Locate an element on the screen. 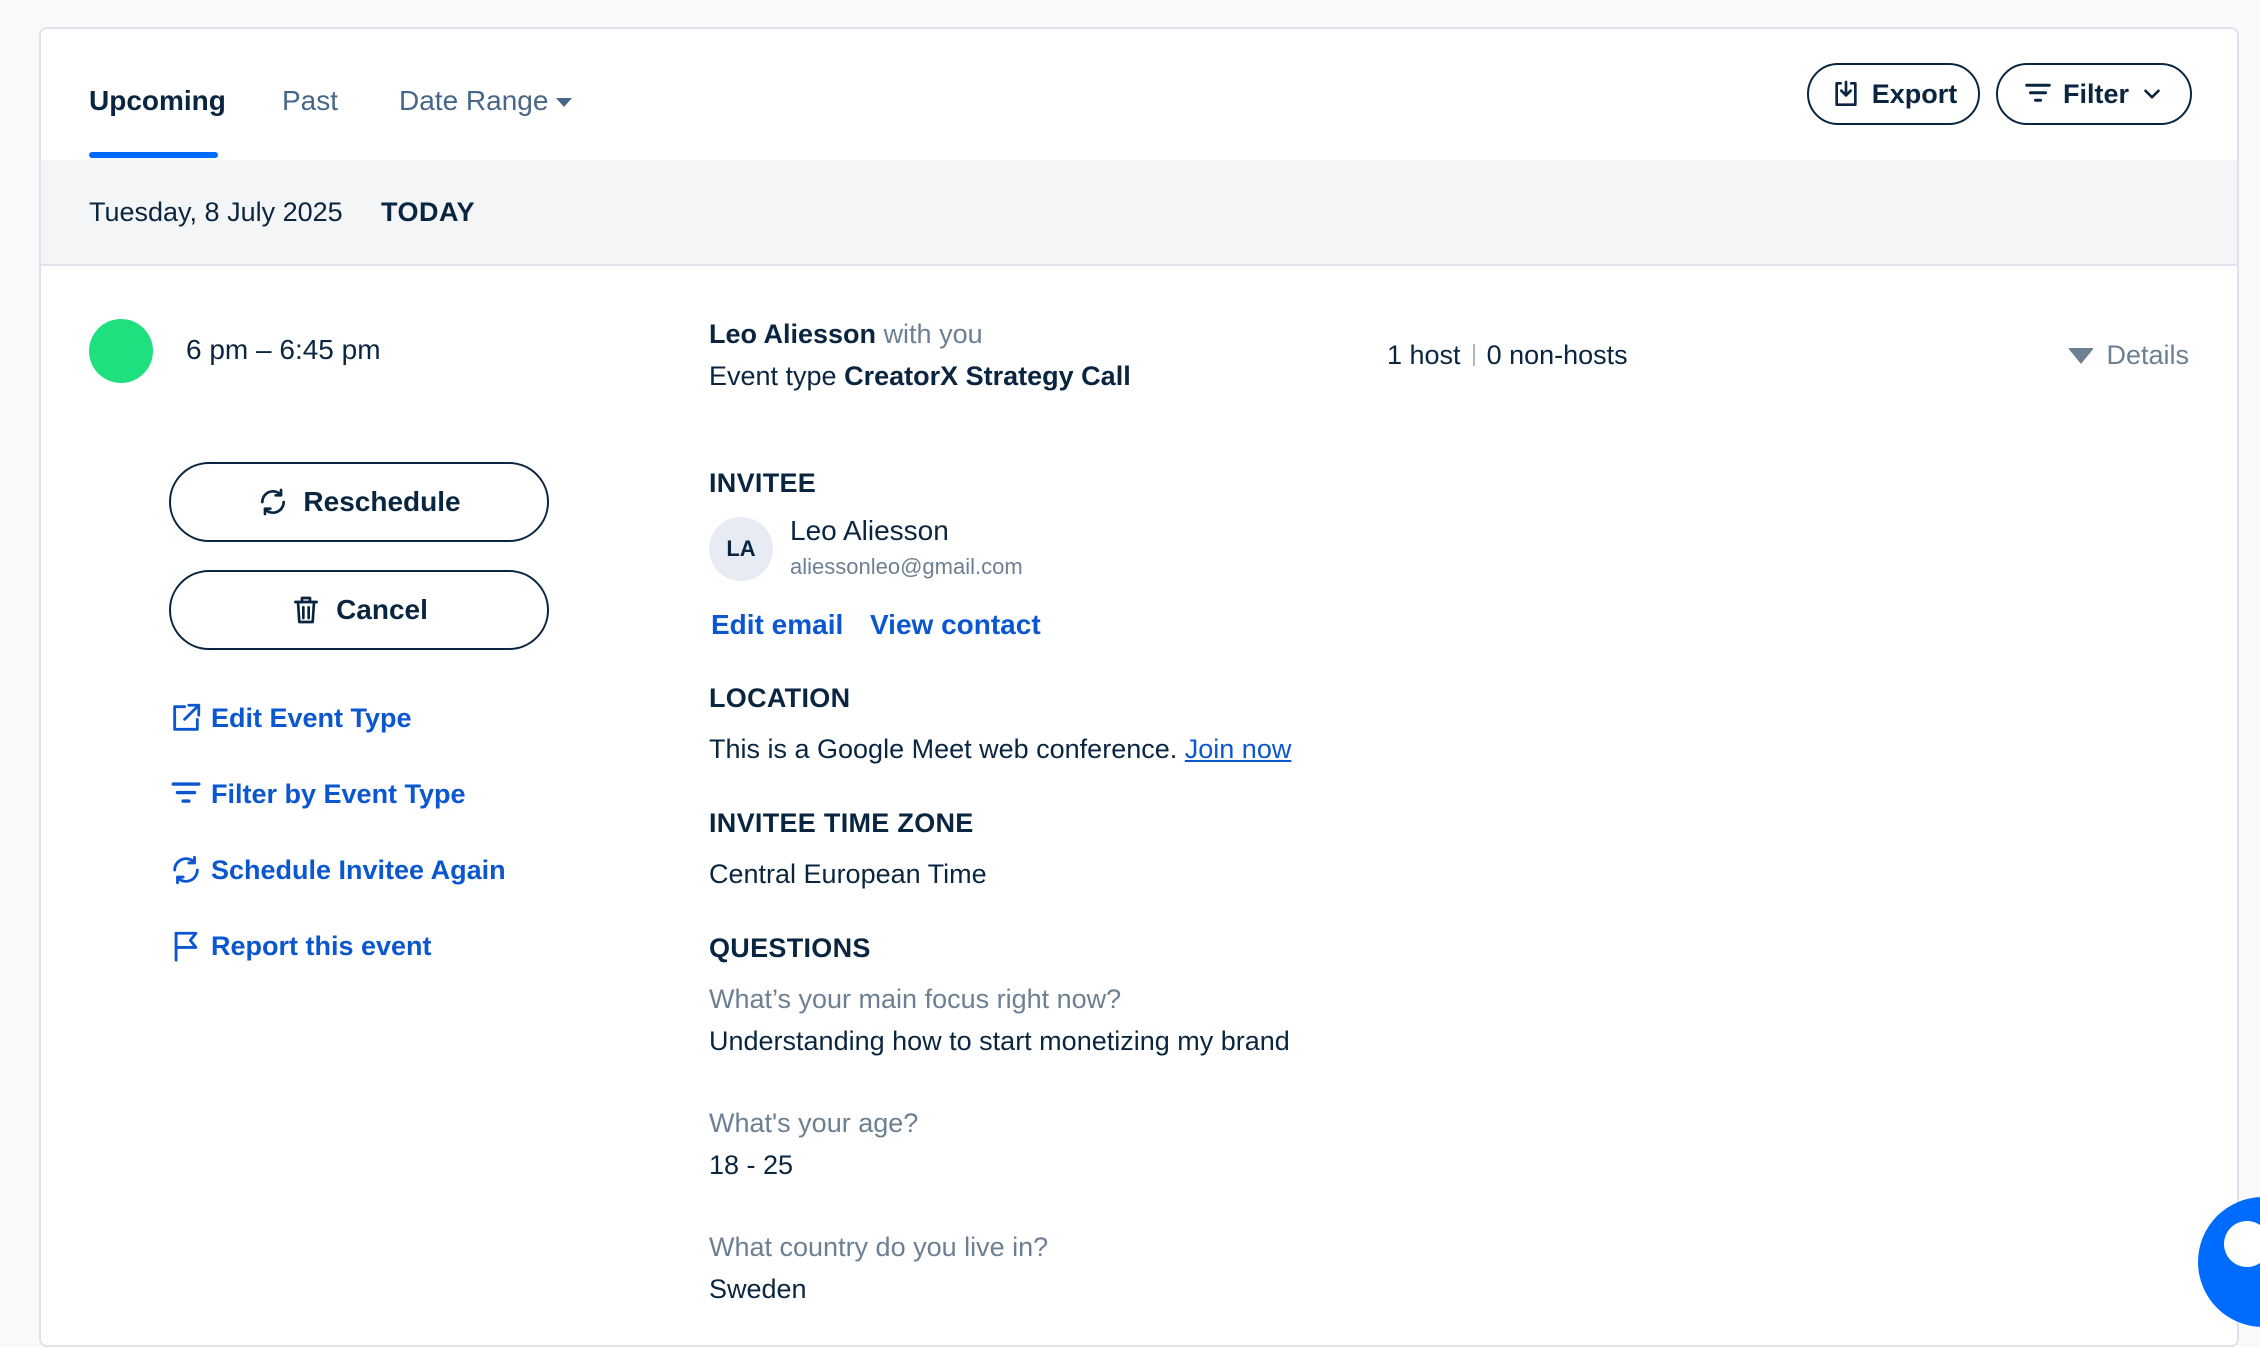 The image size is (2260, 1347). event-time: 6 pm – 6:45 pm is located at coordinates (283, 349).